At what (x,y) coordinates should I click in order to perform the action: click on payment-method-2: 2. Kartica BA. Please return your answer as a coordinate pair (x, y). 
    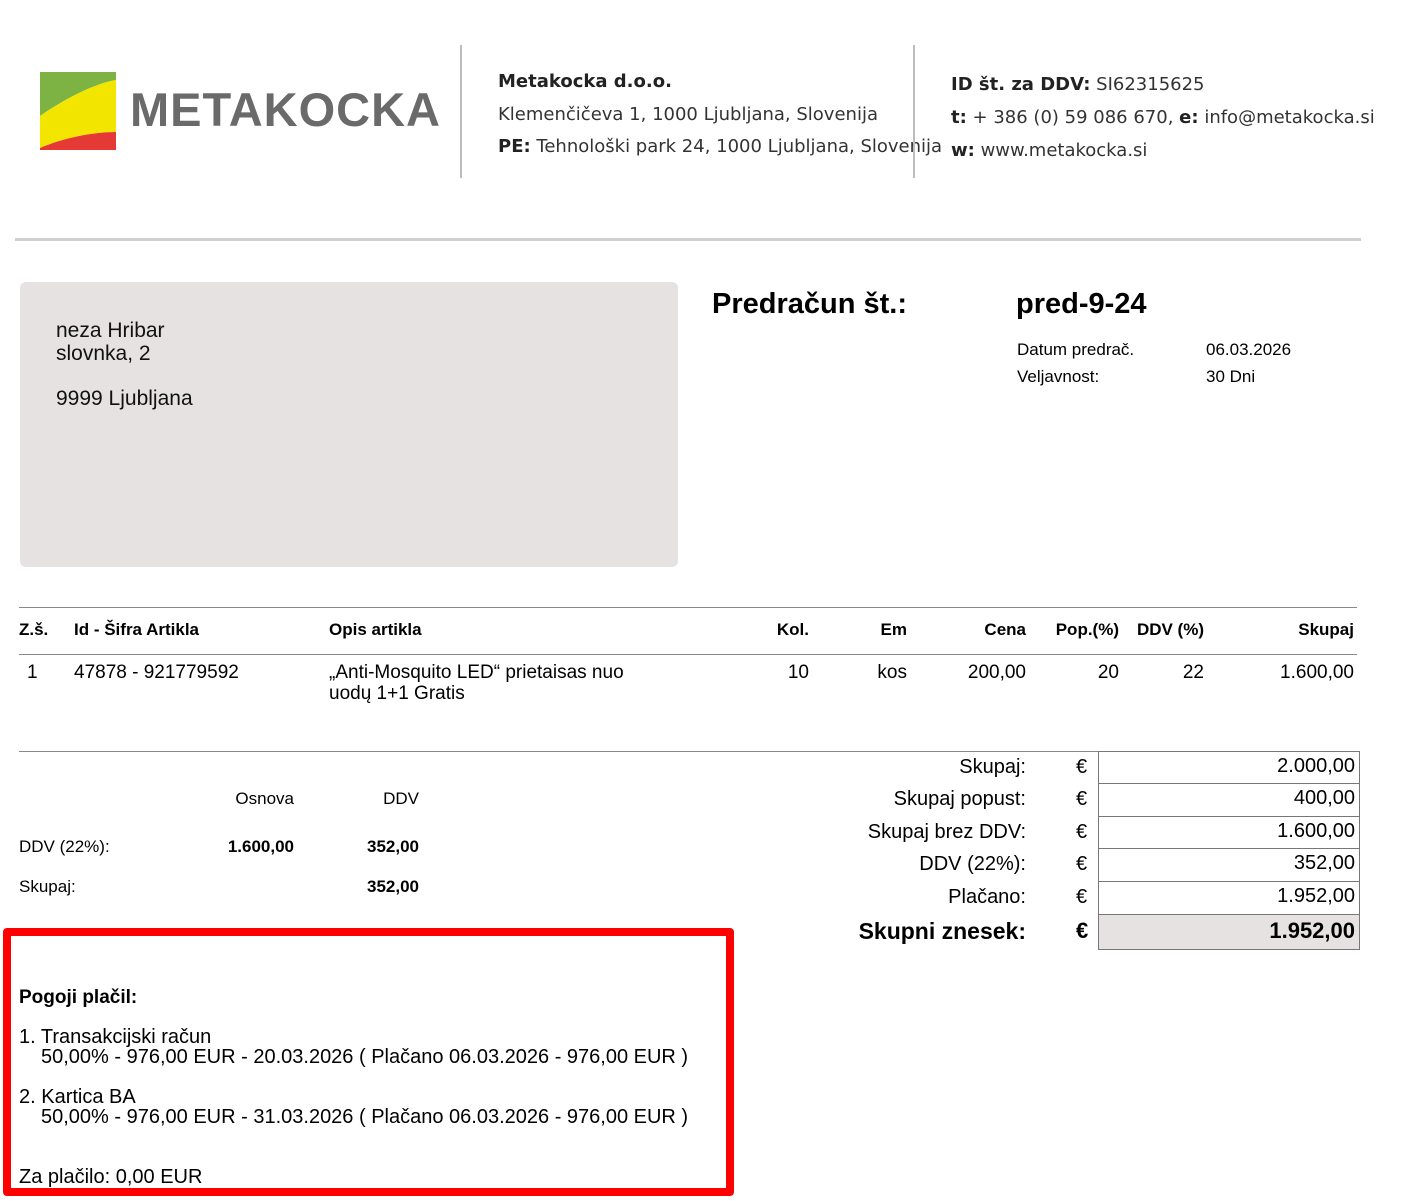
    Looking at the image, I should click on (77, 1097).